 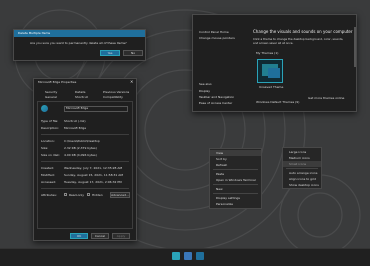 What do you see at coordinates (80, 148) in the screenshot?
I see `size-value: 2.32 KB (2,379 bytes)` at bounding box center [80, 148].